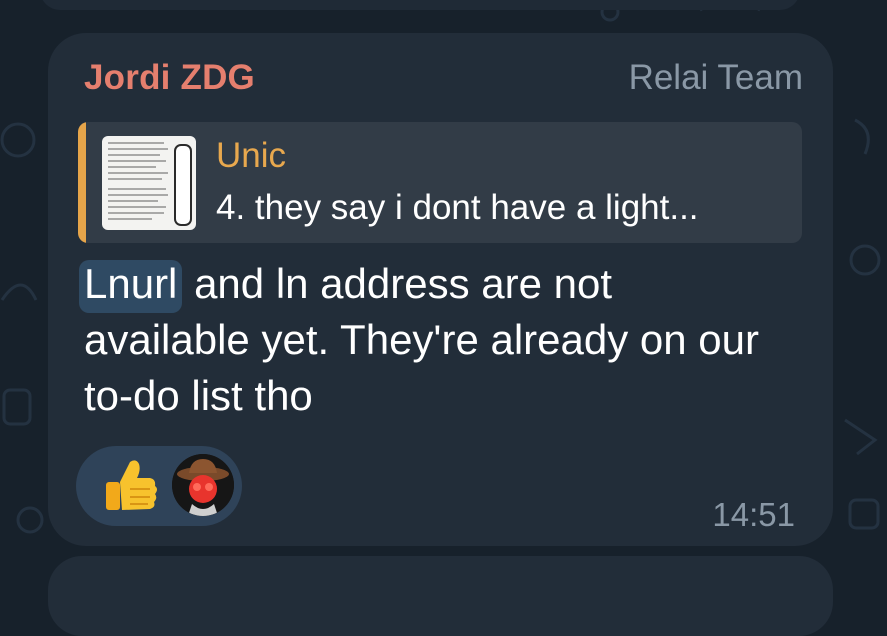  I want to click on thumbs-up-icon, so click(131, 485).